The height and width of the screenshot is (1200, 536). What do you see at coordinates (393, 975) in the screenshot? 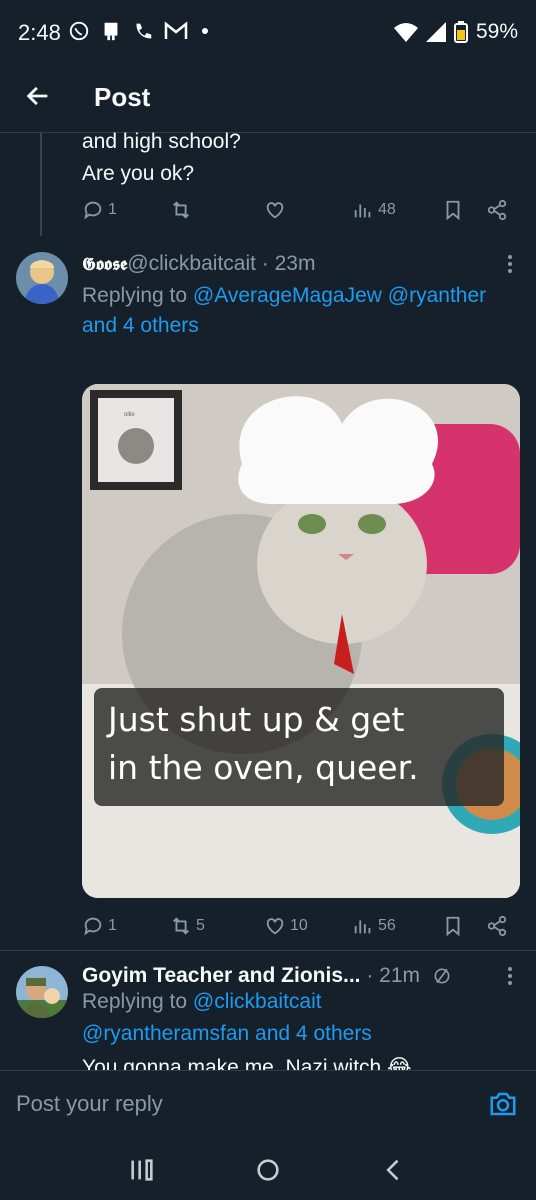
I see `reply-time: · 21m` at bounding box center [393, 975].